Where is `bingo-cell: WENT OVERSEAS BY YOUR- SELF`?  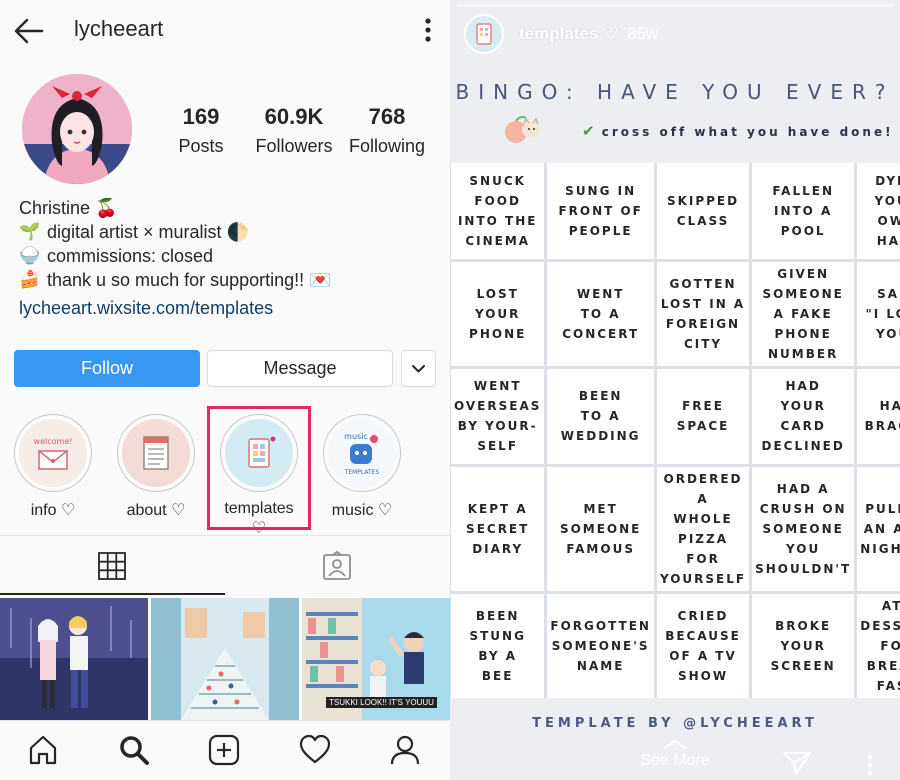
bingo-cell: WENT OVERSEAS BY YOUR- SELF is located at coordinates (498, 416).